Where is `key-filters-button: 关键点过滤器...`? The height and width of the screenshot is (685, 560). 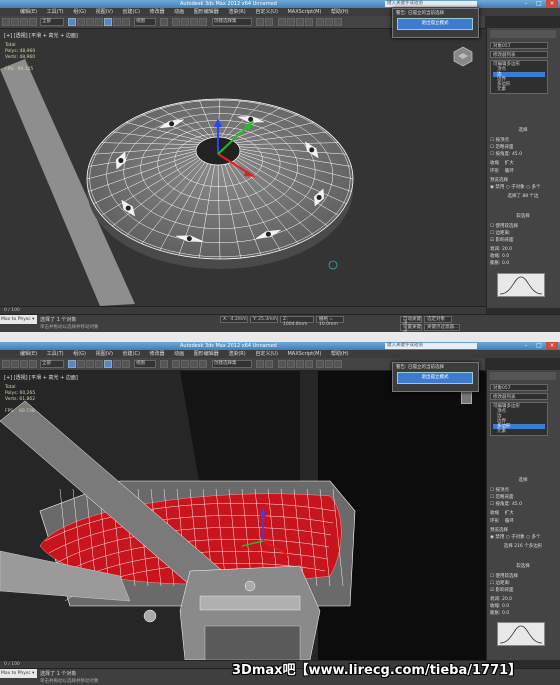 key-filters-button: 关键点过滤器... is located at coordinates (442, 327).